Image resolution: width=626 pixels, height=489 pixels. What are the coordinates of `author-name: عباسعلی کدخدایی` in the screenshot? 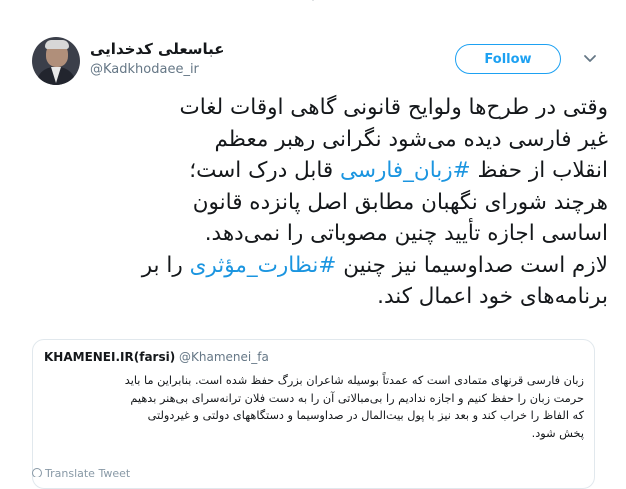 It's located at (157, 49).